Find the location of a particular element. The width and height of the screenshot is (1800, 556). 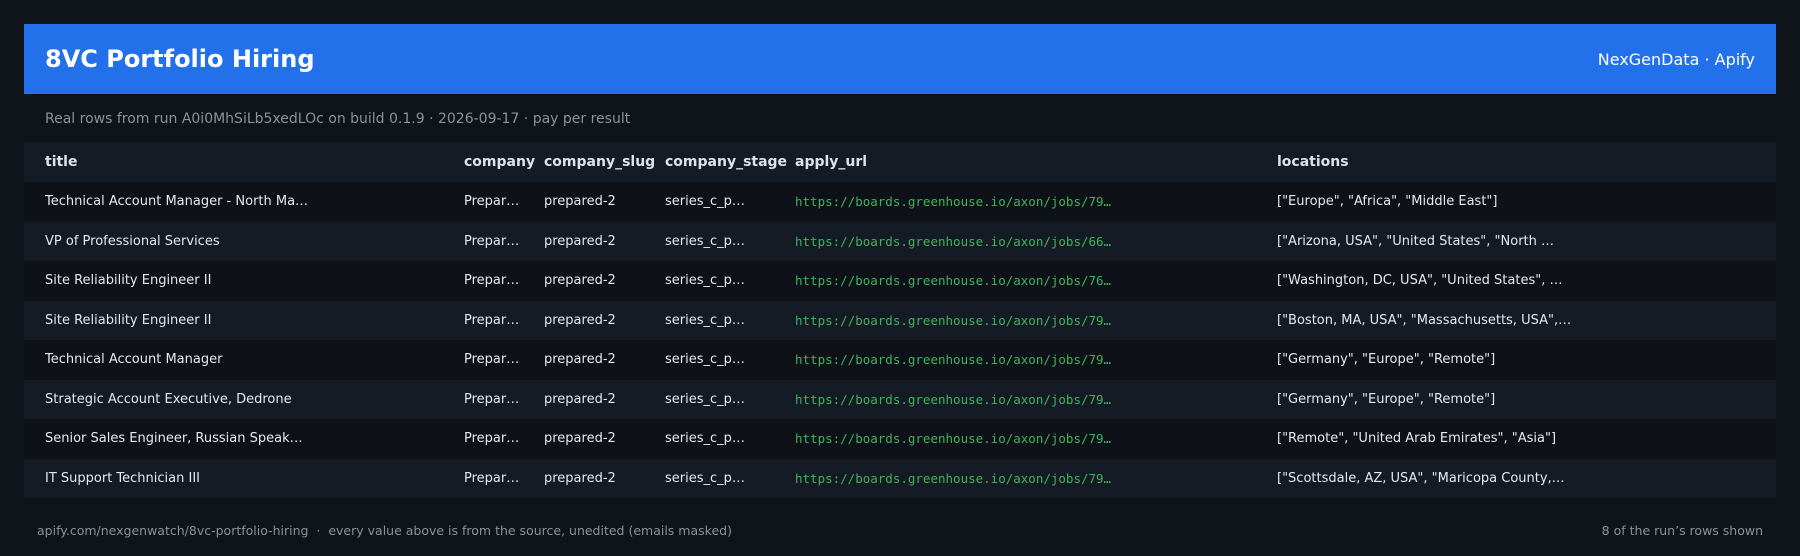

brand-label: NexGenData · Apify is located at coordinates (1676, 59).